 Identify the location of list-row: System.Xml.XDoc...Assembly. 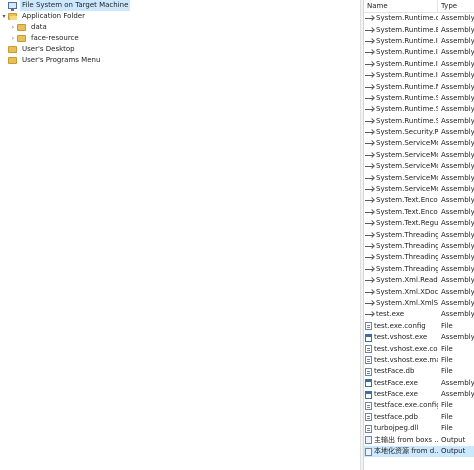
(419, 291).